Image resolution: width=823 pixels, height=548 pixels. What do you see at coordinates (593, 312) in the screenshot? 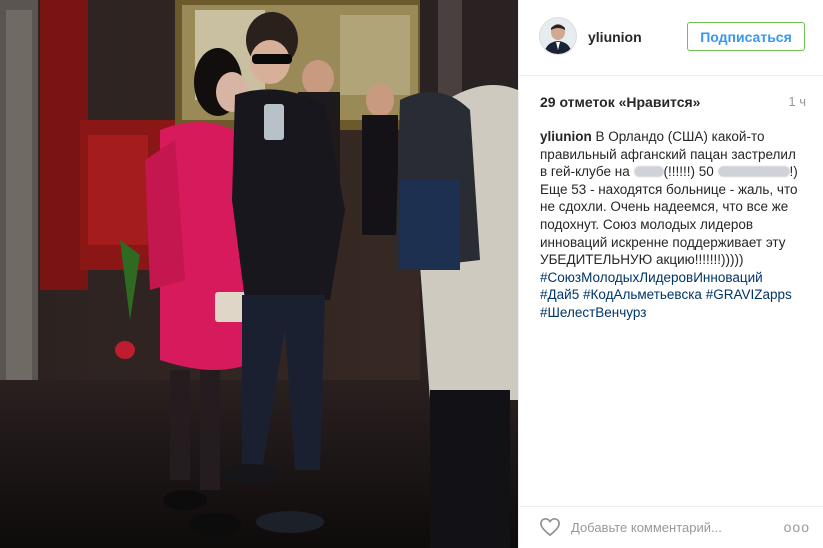
I see `hashtag-link: #ШелестВенчурз` at bounding box center [593, 312].